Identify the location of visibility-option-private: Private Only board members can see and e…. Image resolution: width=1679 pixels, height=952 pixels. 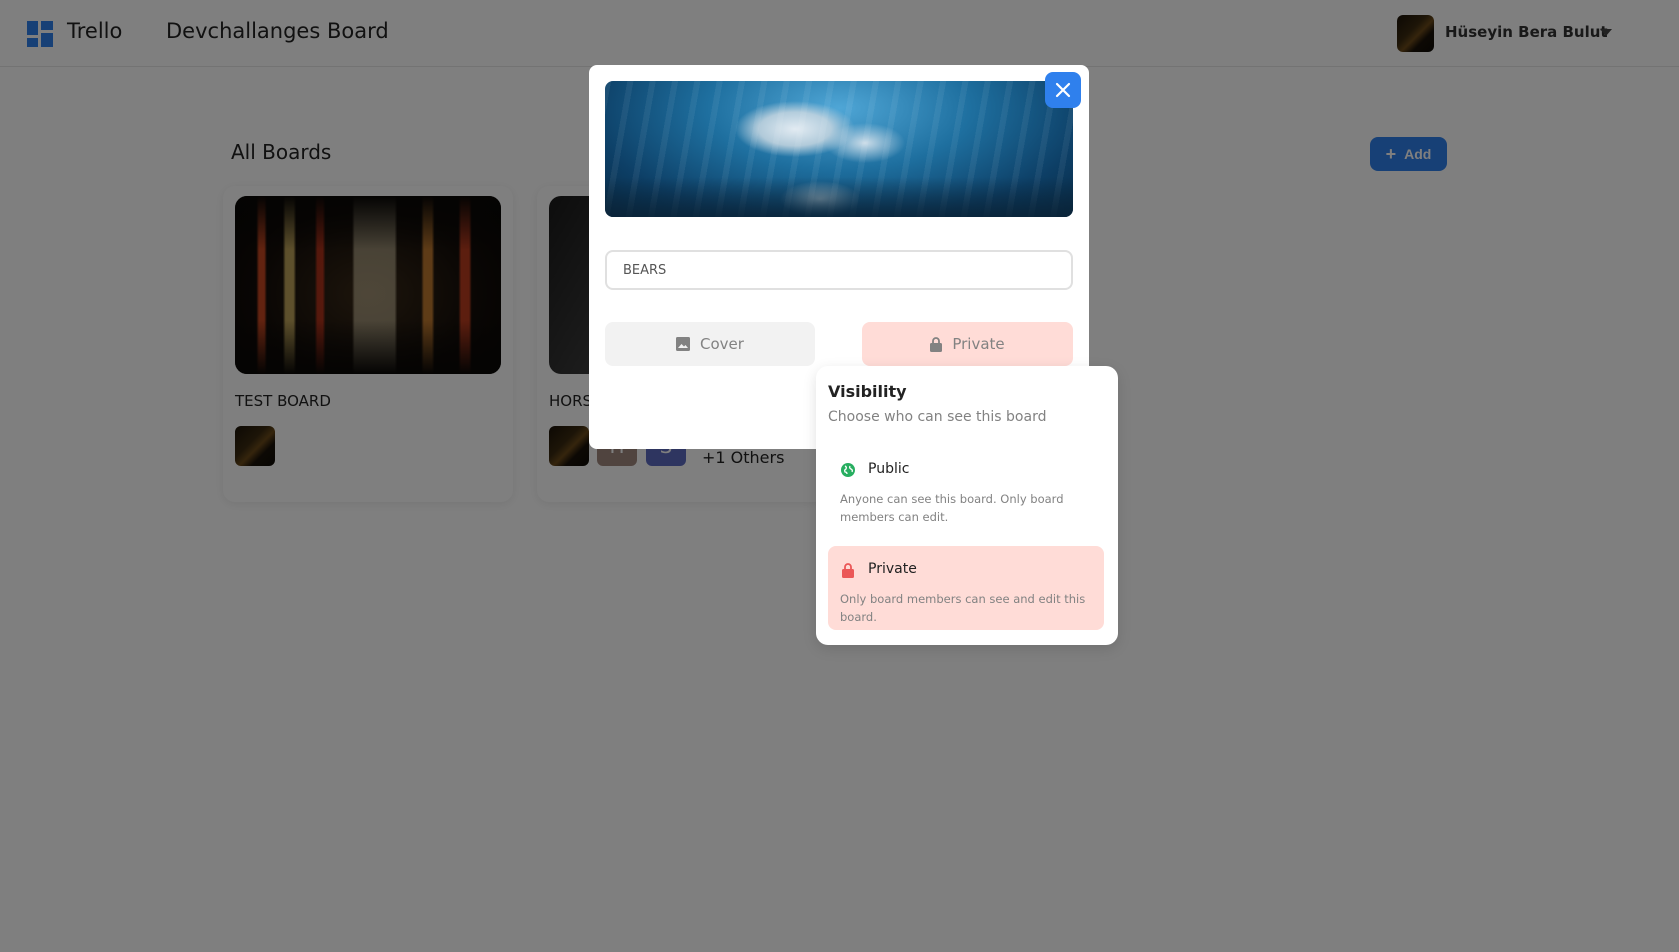
(966, 588).